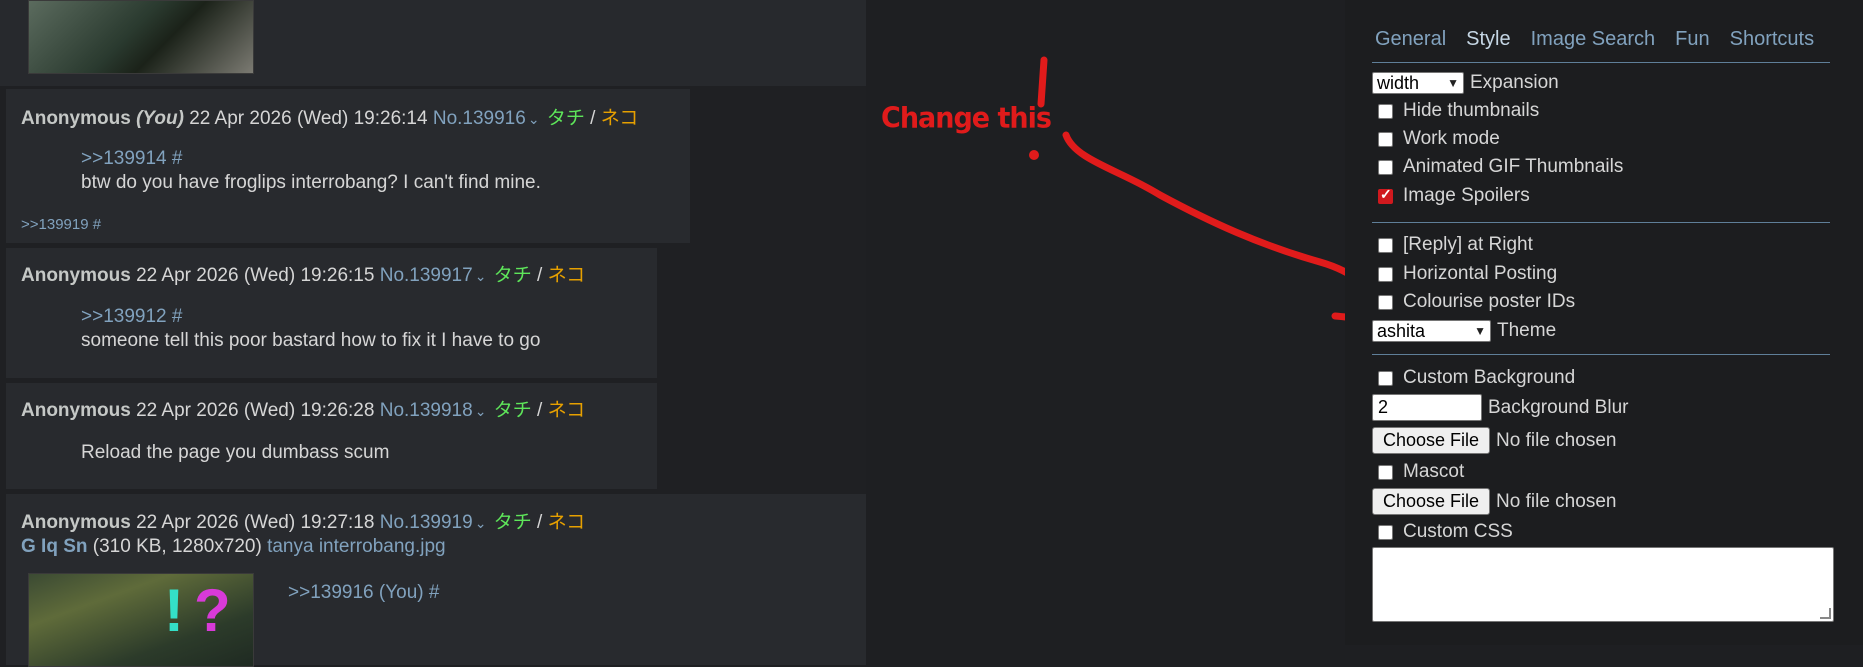 The width and height of the screenshot is (1863, 667). Describe the element at coordinates (1471, 110) in the screenshot. I see `hide-thumbnails-label: Hide thumbnails` at that location.